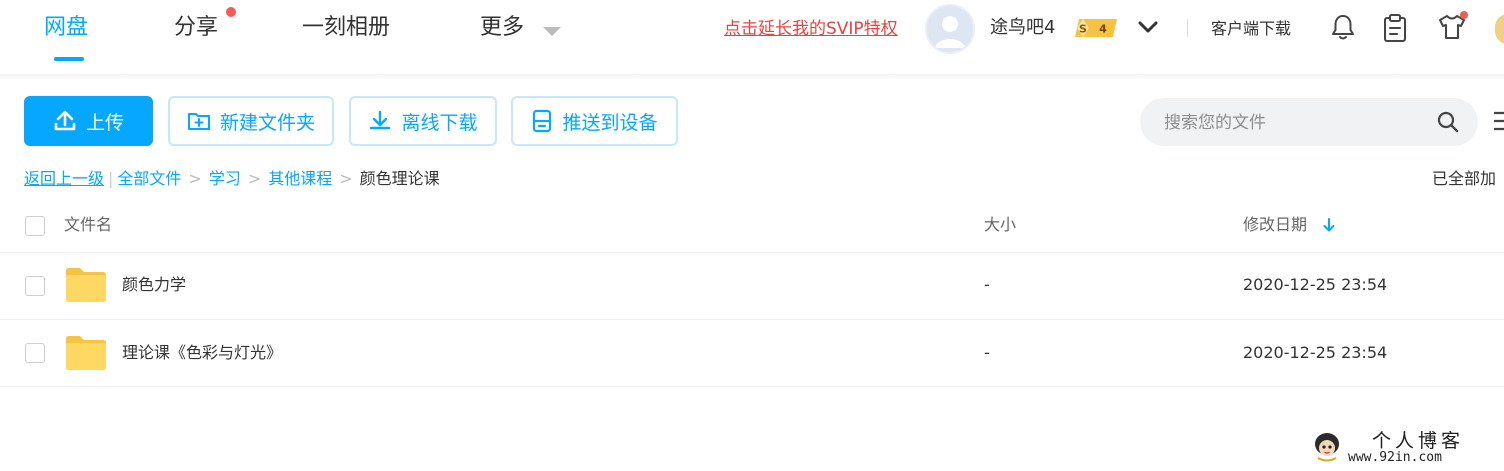  What do you see at coordinates (1275, 225) in the screenshot?
I see `column-header-modified: 修改日期` at bounding box center [1275, 225].